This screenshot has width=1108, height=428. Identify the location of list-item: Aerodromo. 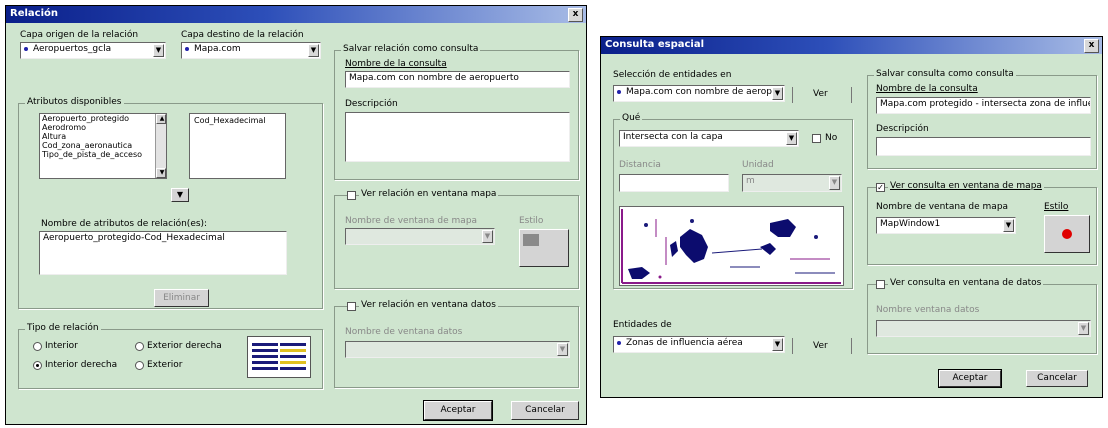
(103, 127).